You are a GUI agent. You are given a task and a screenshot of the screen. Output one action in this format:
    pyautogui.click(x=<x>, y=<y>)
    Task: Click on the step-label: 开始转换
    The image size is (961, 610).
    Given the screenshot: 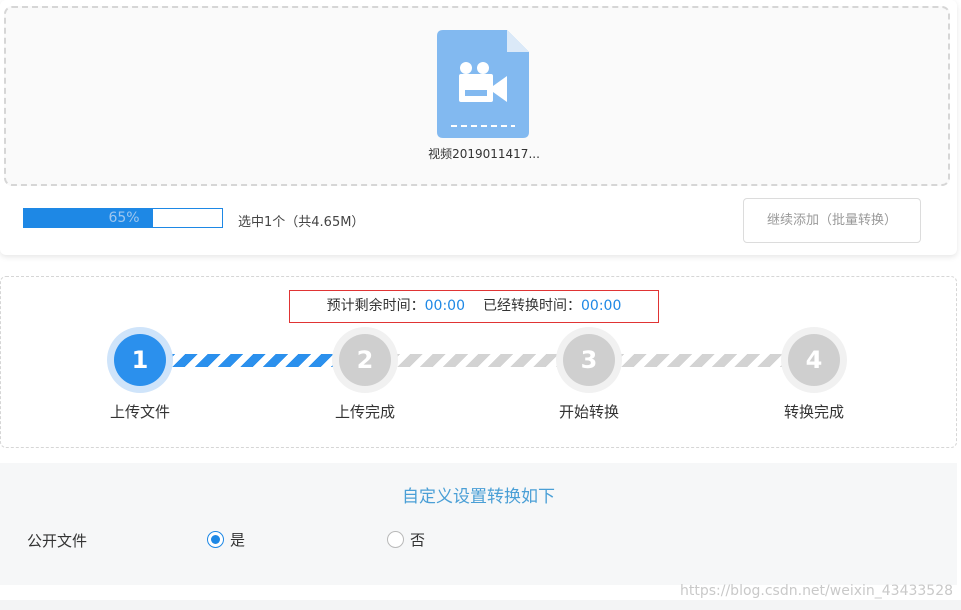 What is the action you would take?
    pyautogui.click(x=588, y=412)
    